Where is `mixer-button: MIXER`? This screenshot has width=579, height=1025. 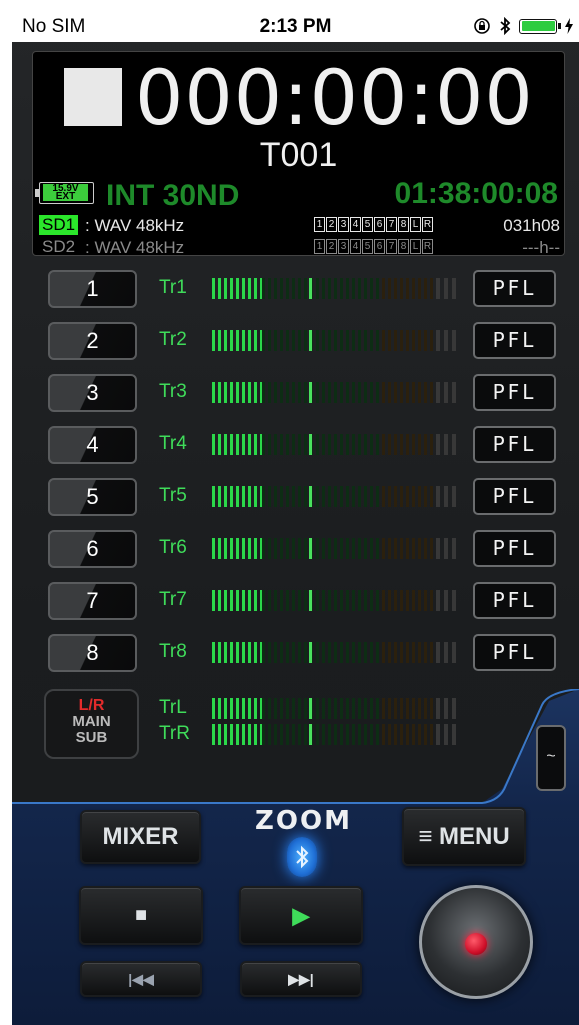
mixer-button: MIXER is located at coordinates (140, 837).